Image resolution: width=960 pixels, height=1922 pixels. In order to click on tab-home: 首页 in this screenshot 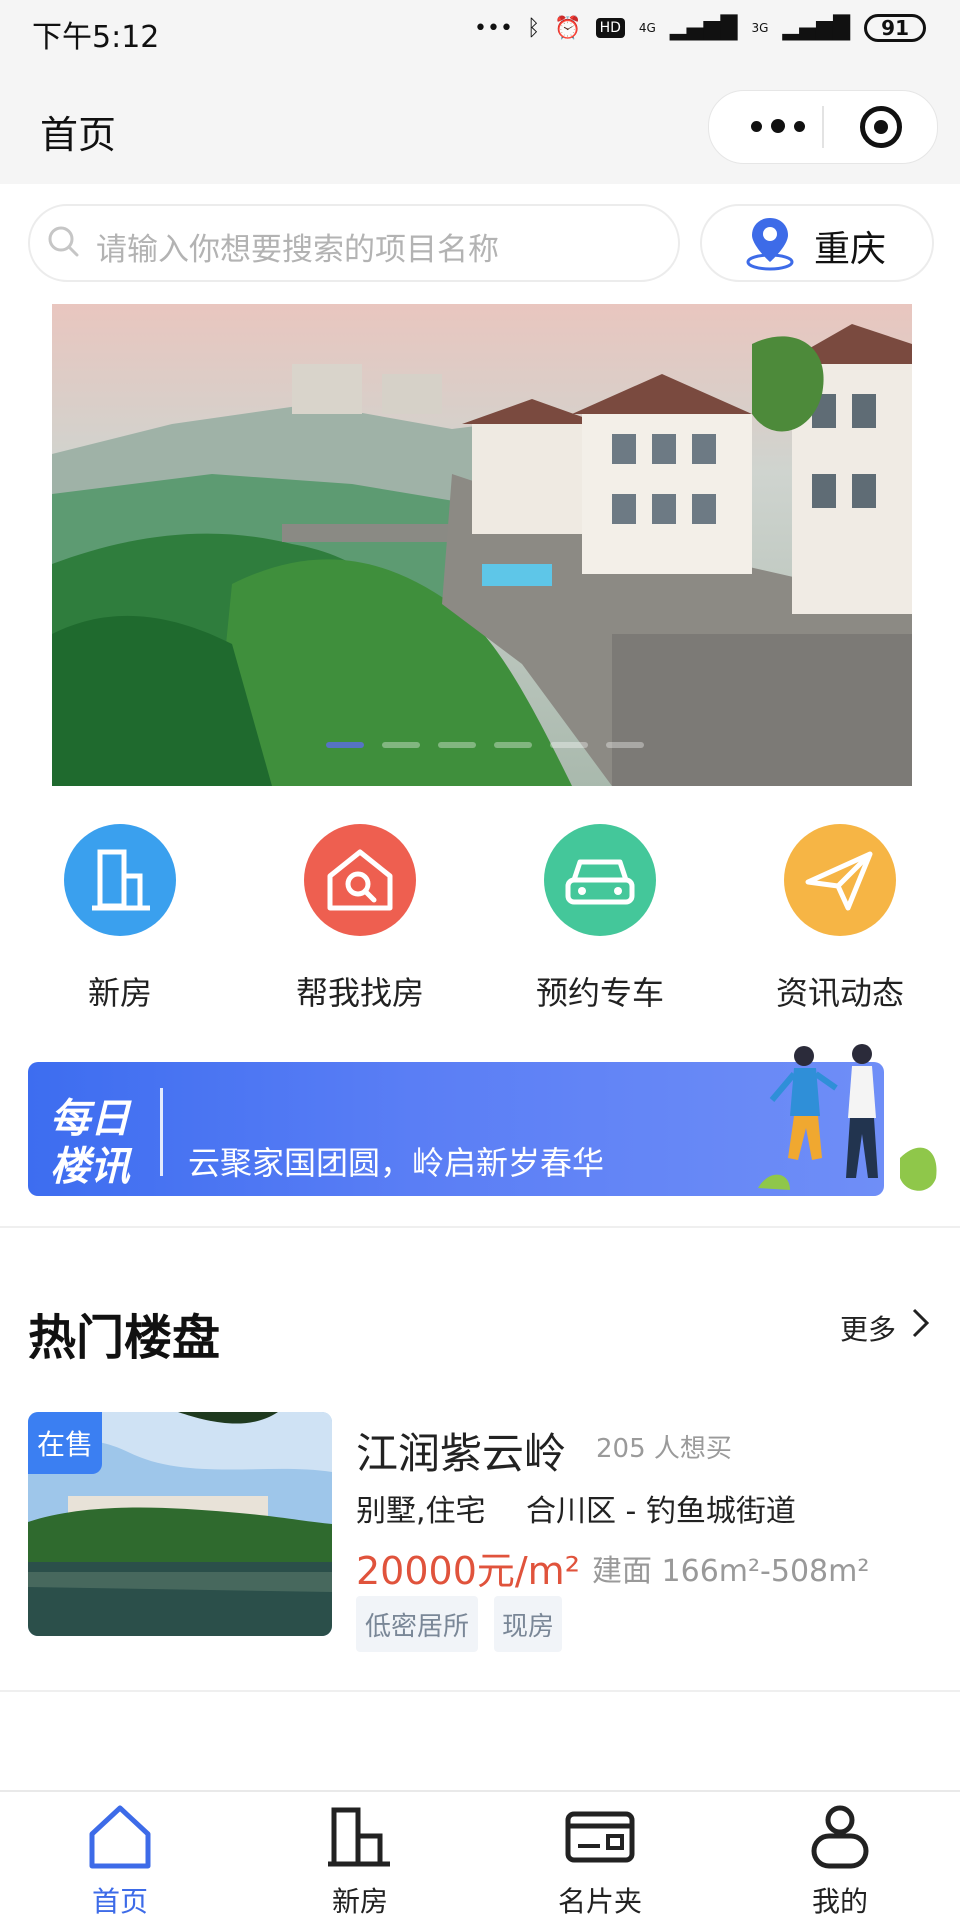, I will do `click(120, 1858)`.